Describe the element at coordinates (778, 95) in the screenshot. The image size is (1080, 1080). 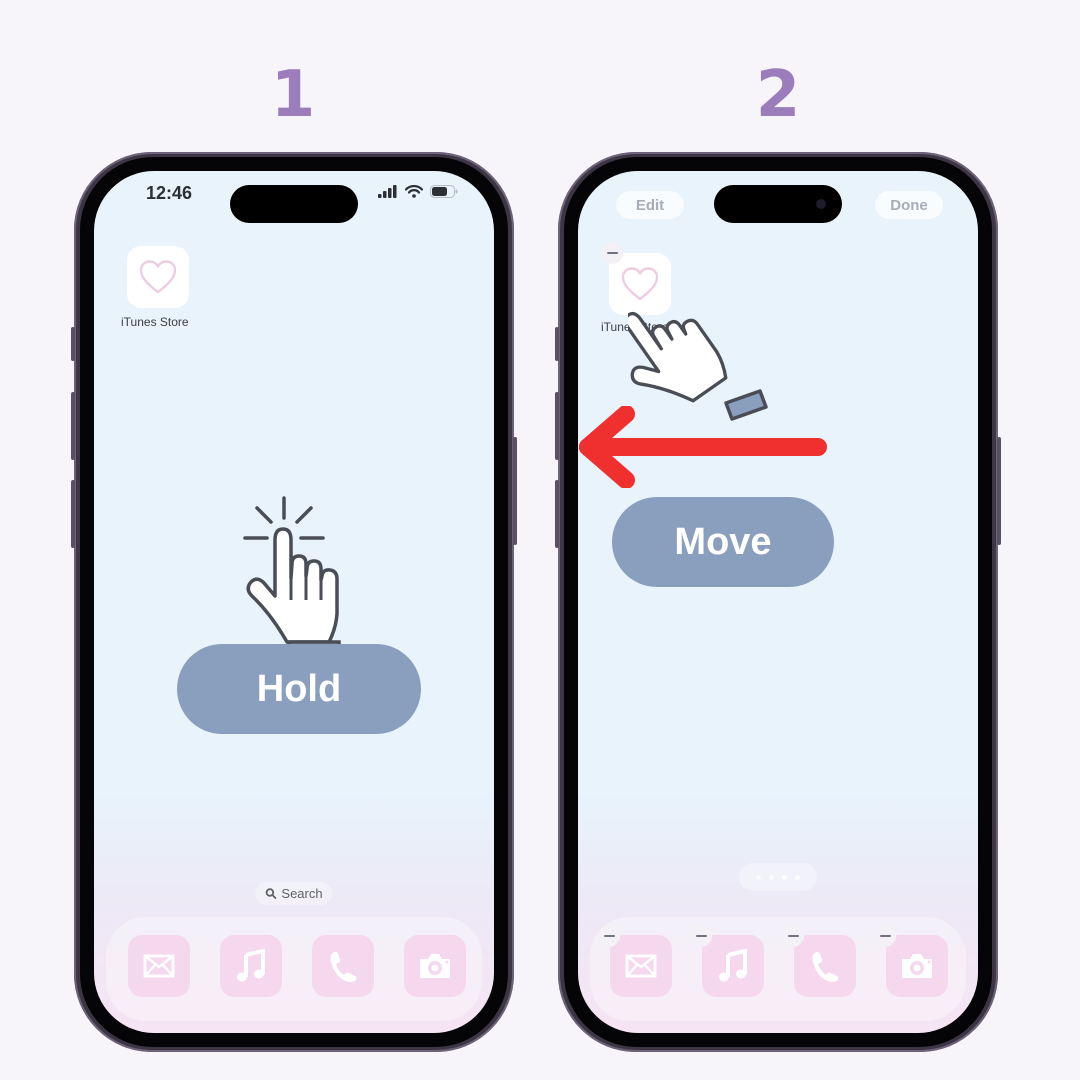
I see `step-number-2: 2` at that location.